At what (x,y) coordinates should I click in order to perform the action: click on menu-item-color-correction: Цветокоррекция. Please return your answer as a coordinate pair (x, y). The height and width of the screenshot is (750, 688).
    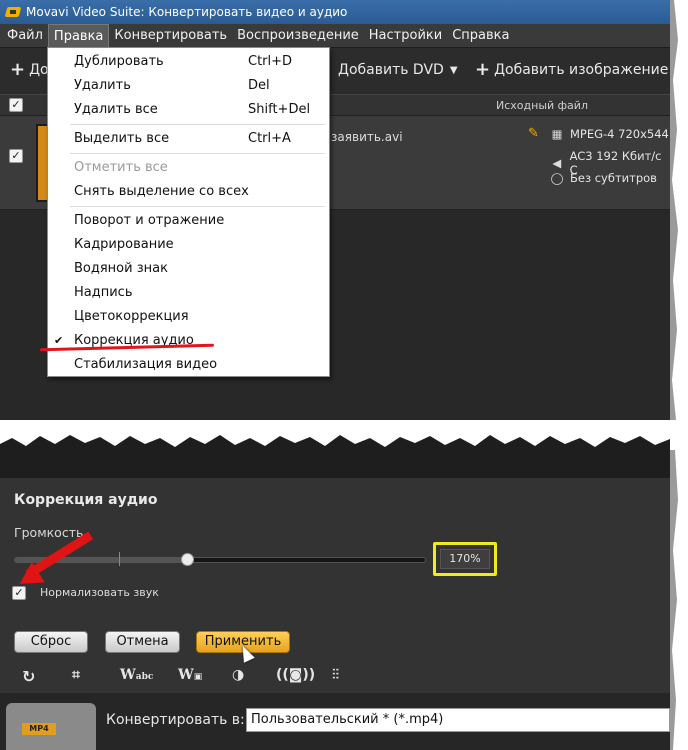
    Looking at the image, I should click on (131, 316).